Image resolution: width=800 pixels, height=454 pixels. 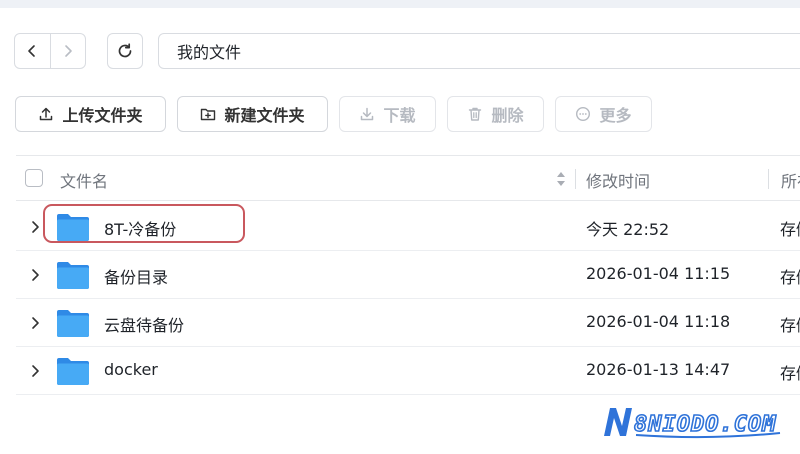 I want to click on highlight-annotation, so click(x=144, y=223).